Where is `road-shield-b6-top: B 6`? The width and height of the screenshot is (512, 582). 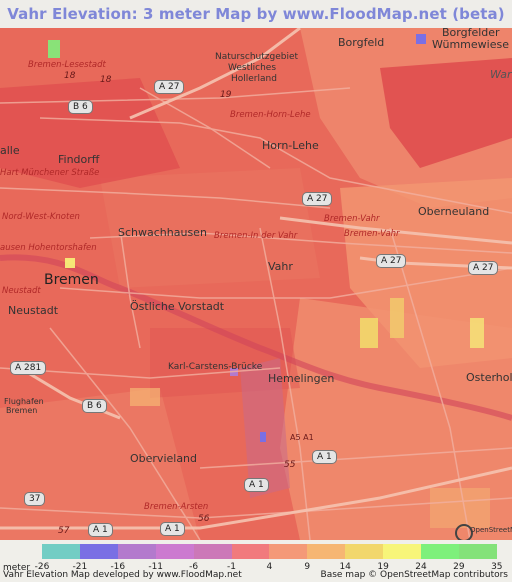
road-shield-b6-top: B 6 is located at coordinates (80, 107).